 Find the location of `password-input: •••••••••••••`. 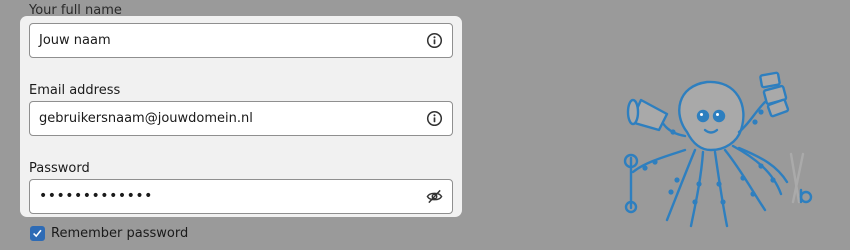

password-input: ••••••••••••• is located at coordinates (241, 196).